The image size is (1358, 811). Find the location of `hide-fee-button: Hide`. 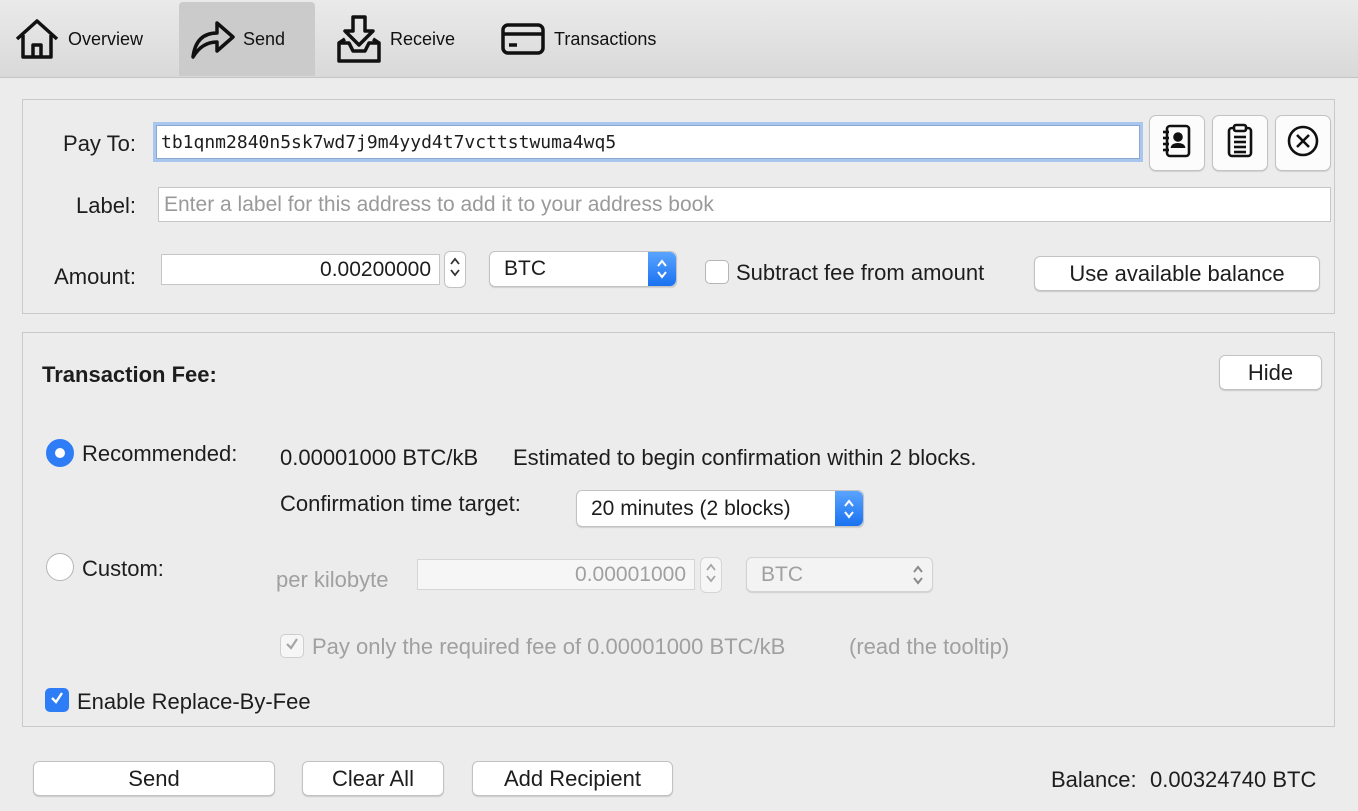

hide-fee-button: Hide is located at coordinates (1270, 372).